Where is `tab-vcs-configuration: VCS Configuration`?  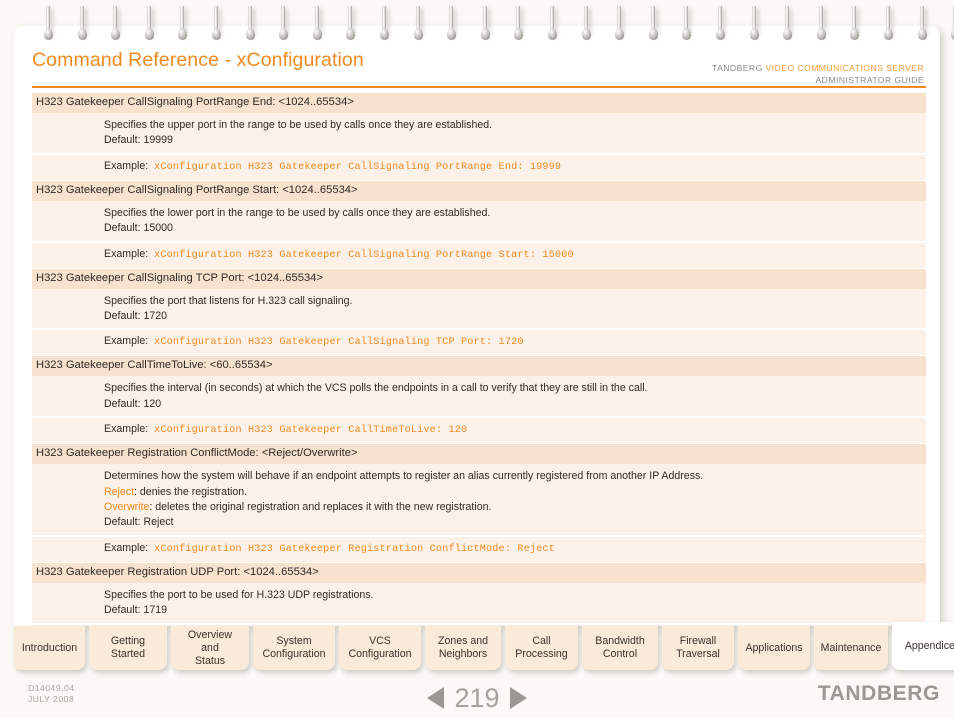
tab-vcs-configuration: VCS Configuration is located at coordinates (380, 648).